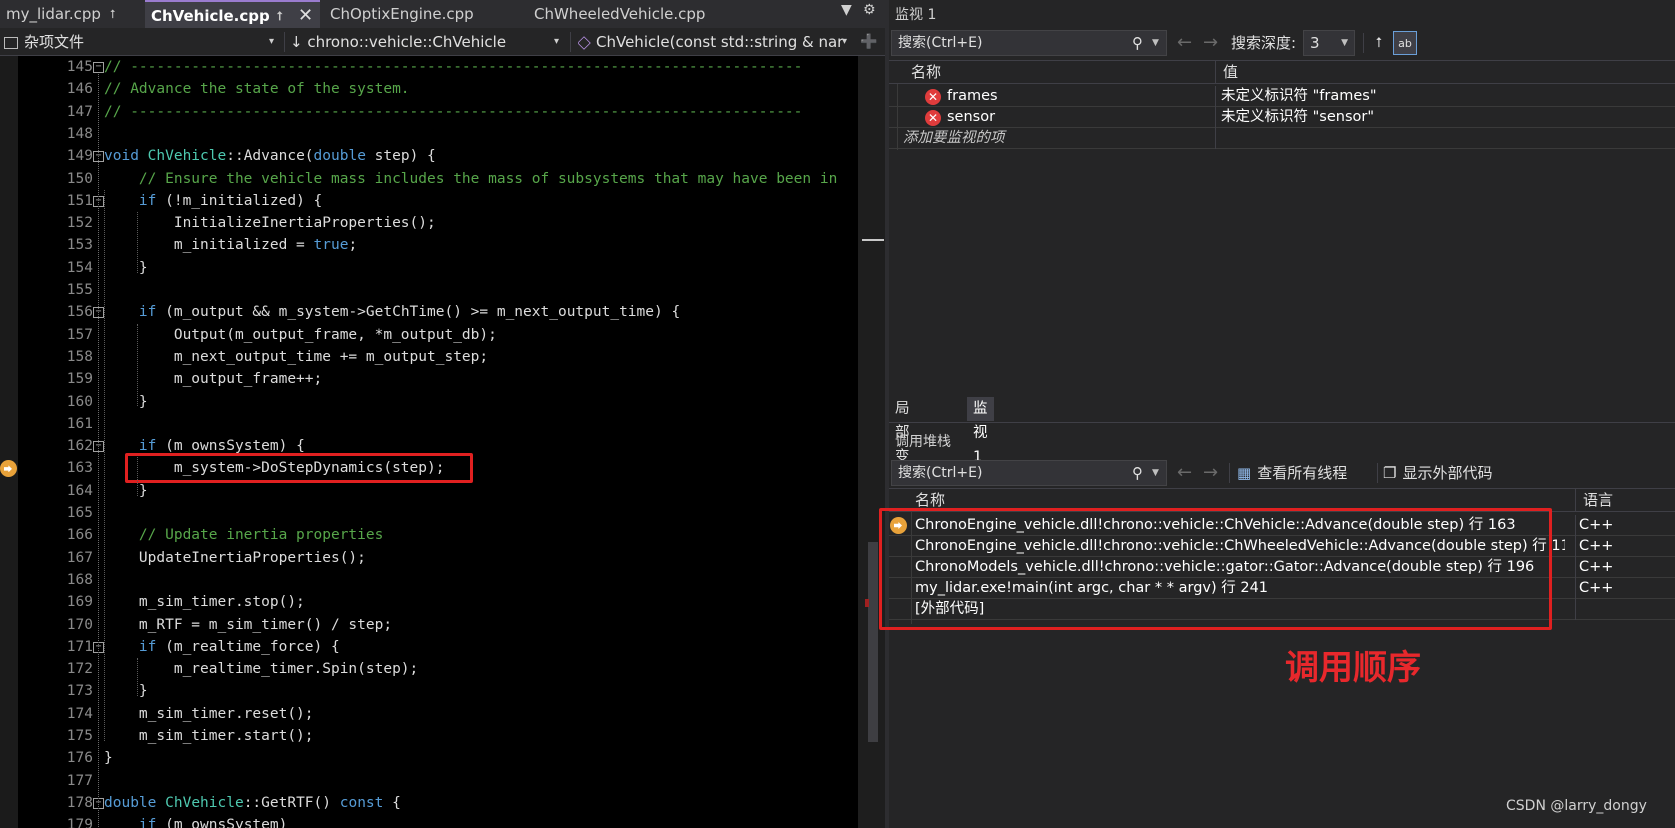  Describe the element at coordinates (137, 677) in the screenshot. I see `indent-guide` at that location.